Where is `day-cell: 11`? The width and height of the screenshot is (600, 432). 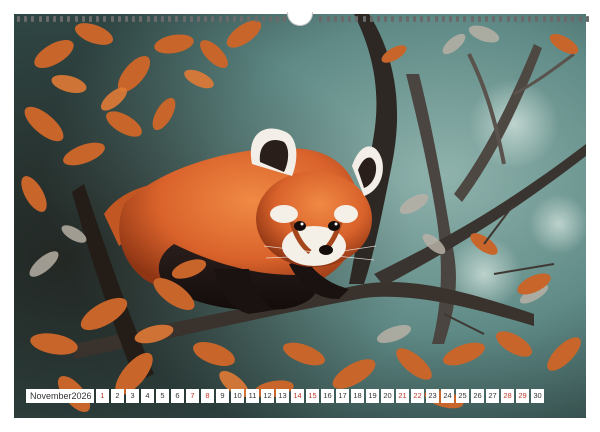
day-cell: 11 is located at coordinates (252, 396).